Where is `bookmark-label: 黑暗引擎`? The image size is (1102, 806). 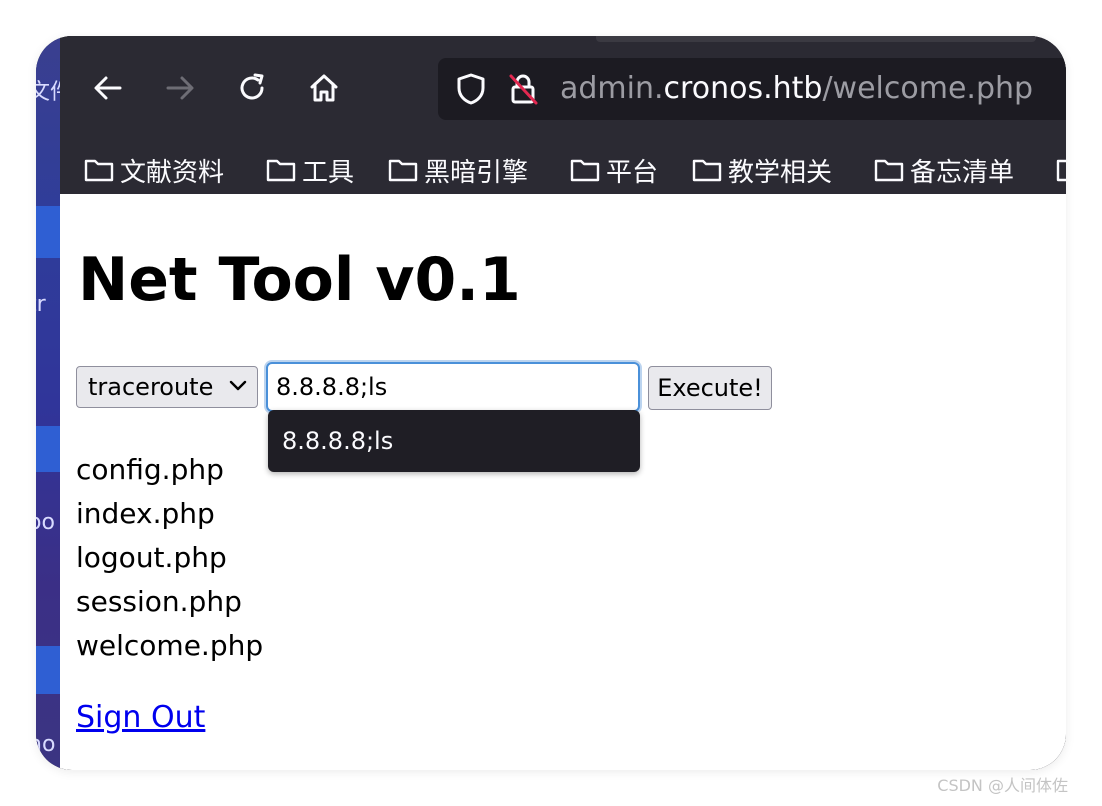 bookmark-label: 黑暗引擎 is located at coordinates (476, 172).